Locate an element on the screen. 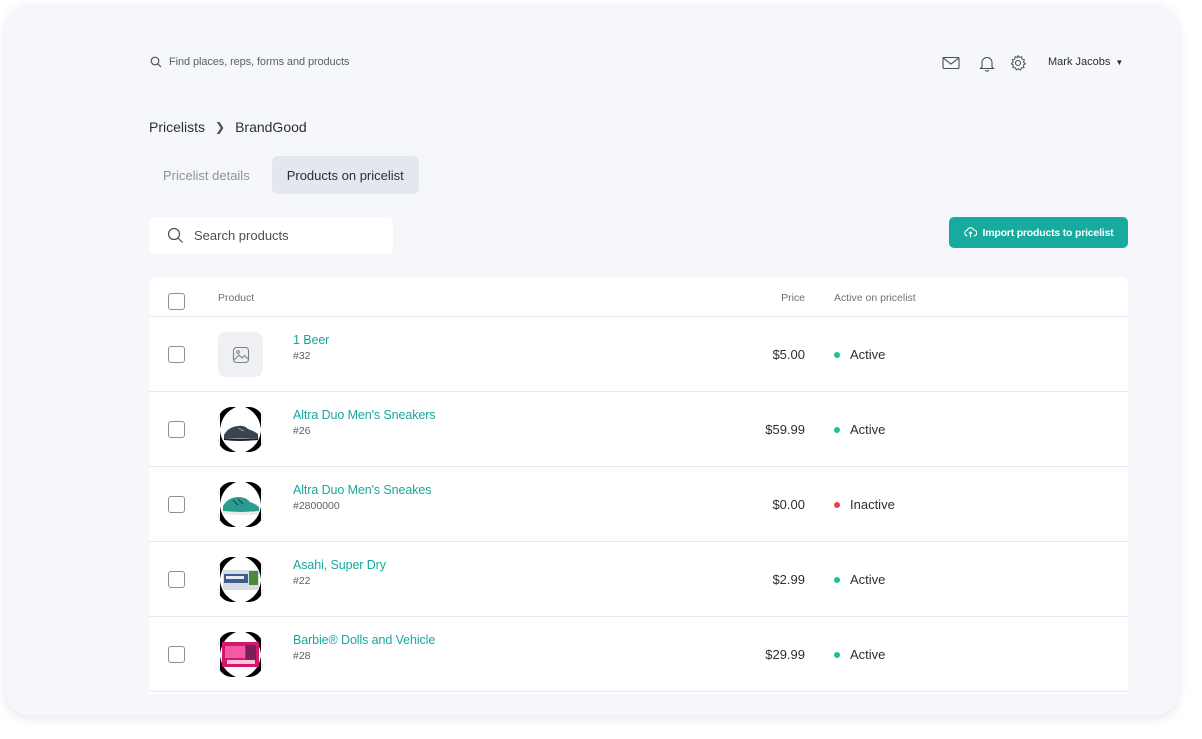 Image resolution: width=1202 pixels, height=739 pixels. global-search: Find places, reps, forms and products is located at coordinates (249, 62).